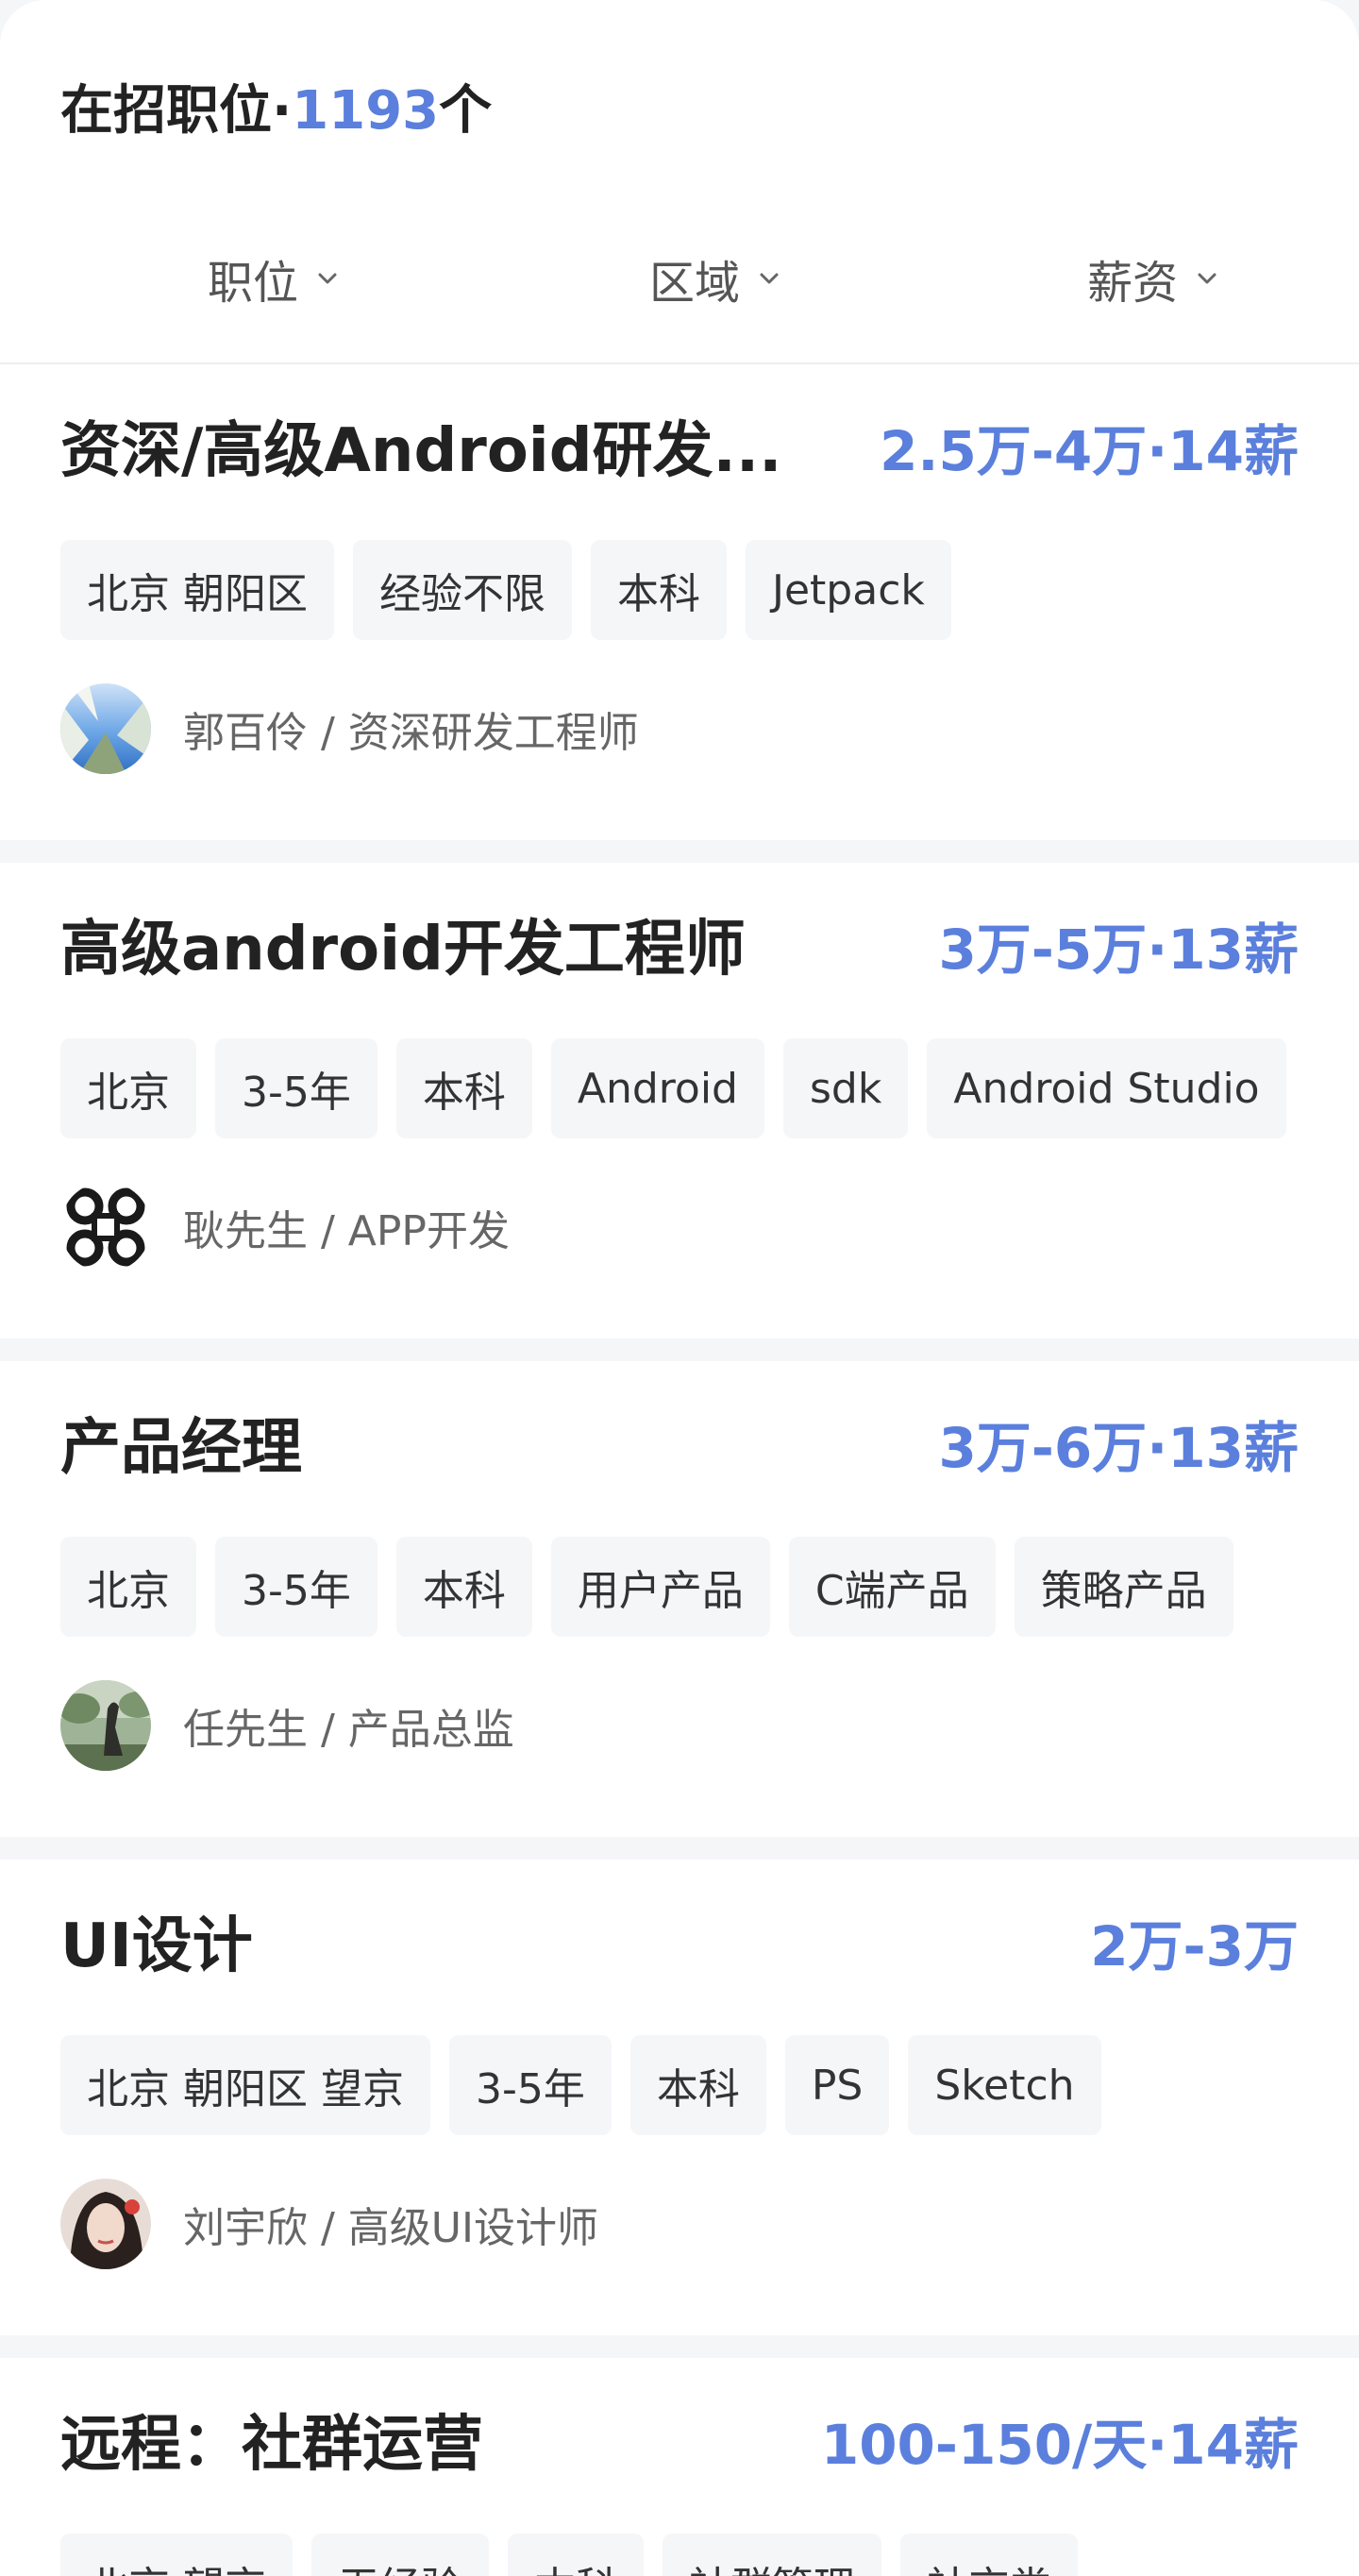 This screenshot has height=2576, width=1359. I want to click on tag-location: 北京 望京, so click(177, 2555).